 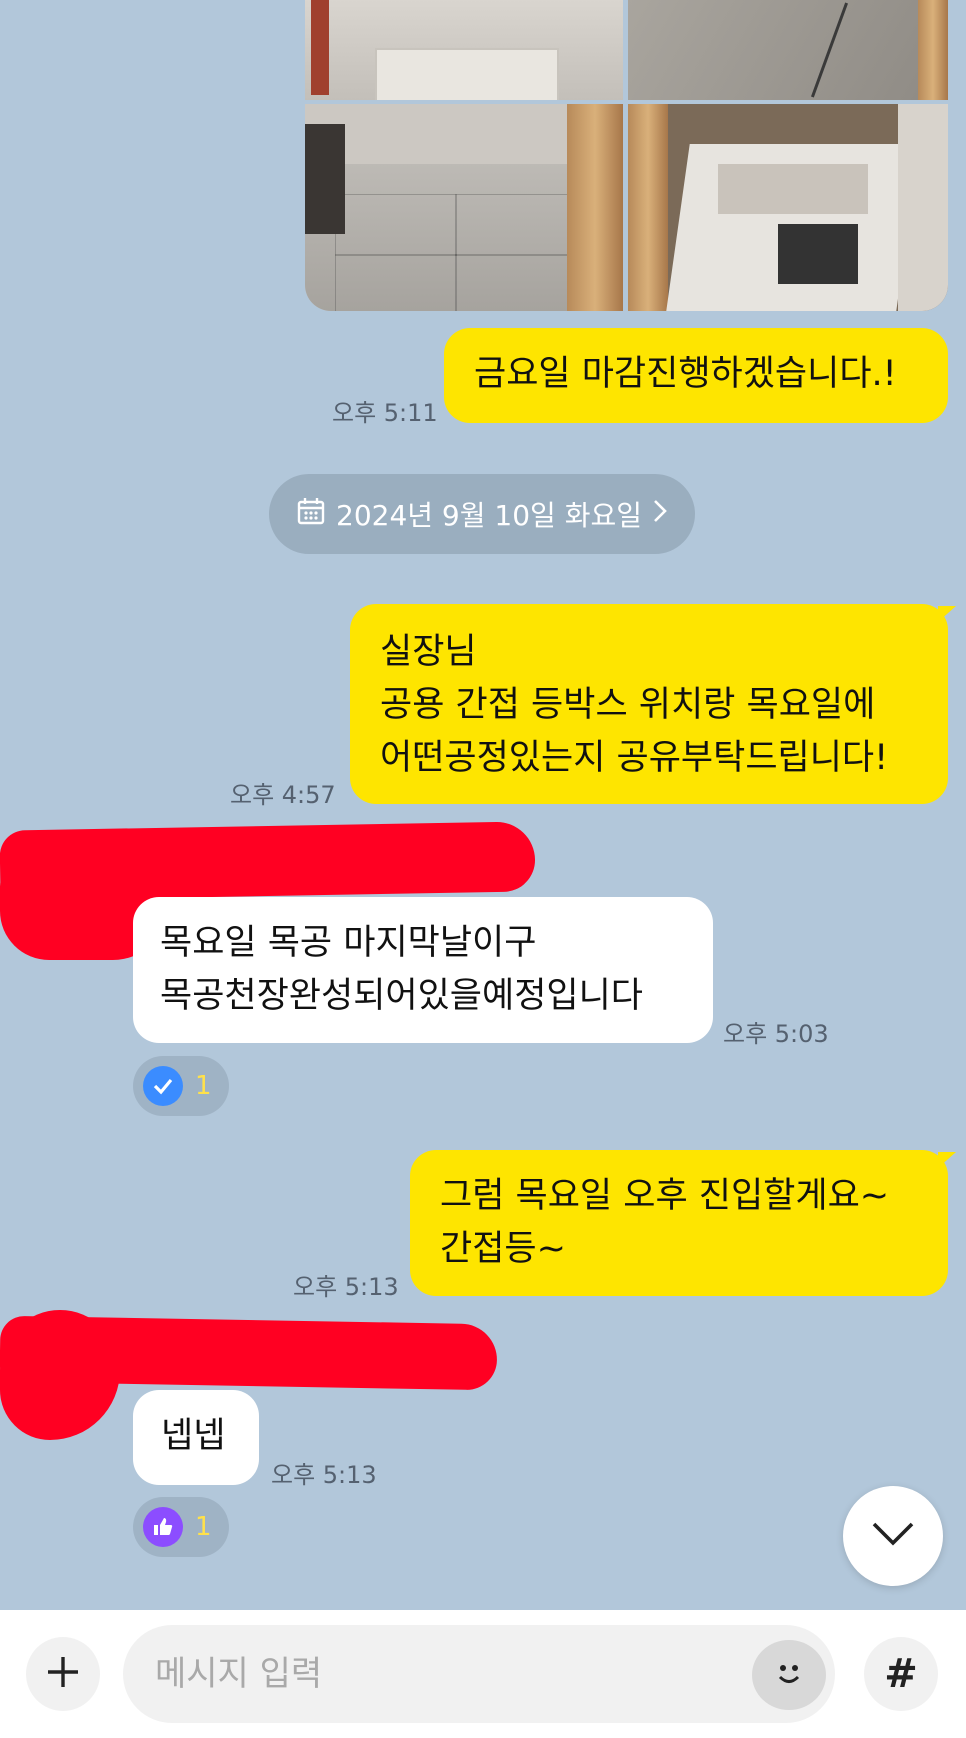 I want to click on message-bubble-mine: 금요일 마감진행하겠습니다.!, so click(x=696, y=375).